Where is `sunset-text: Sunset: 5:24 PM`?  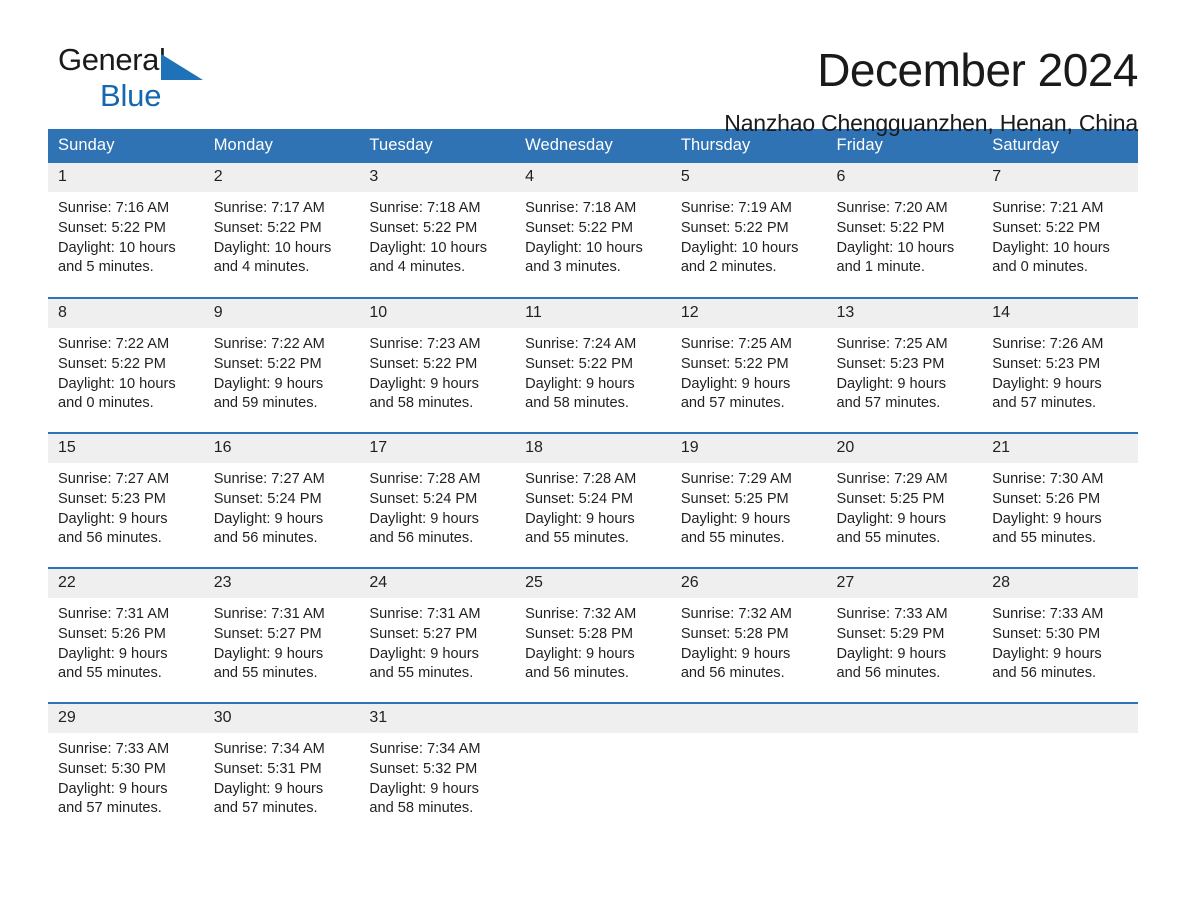 sunset-text: Sunset: 5:24 PM is located at coordinates (267, 498).